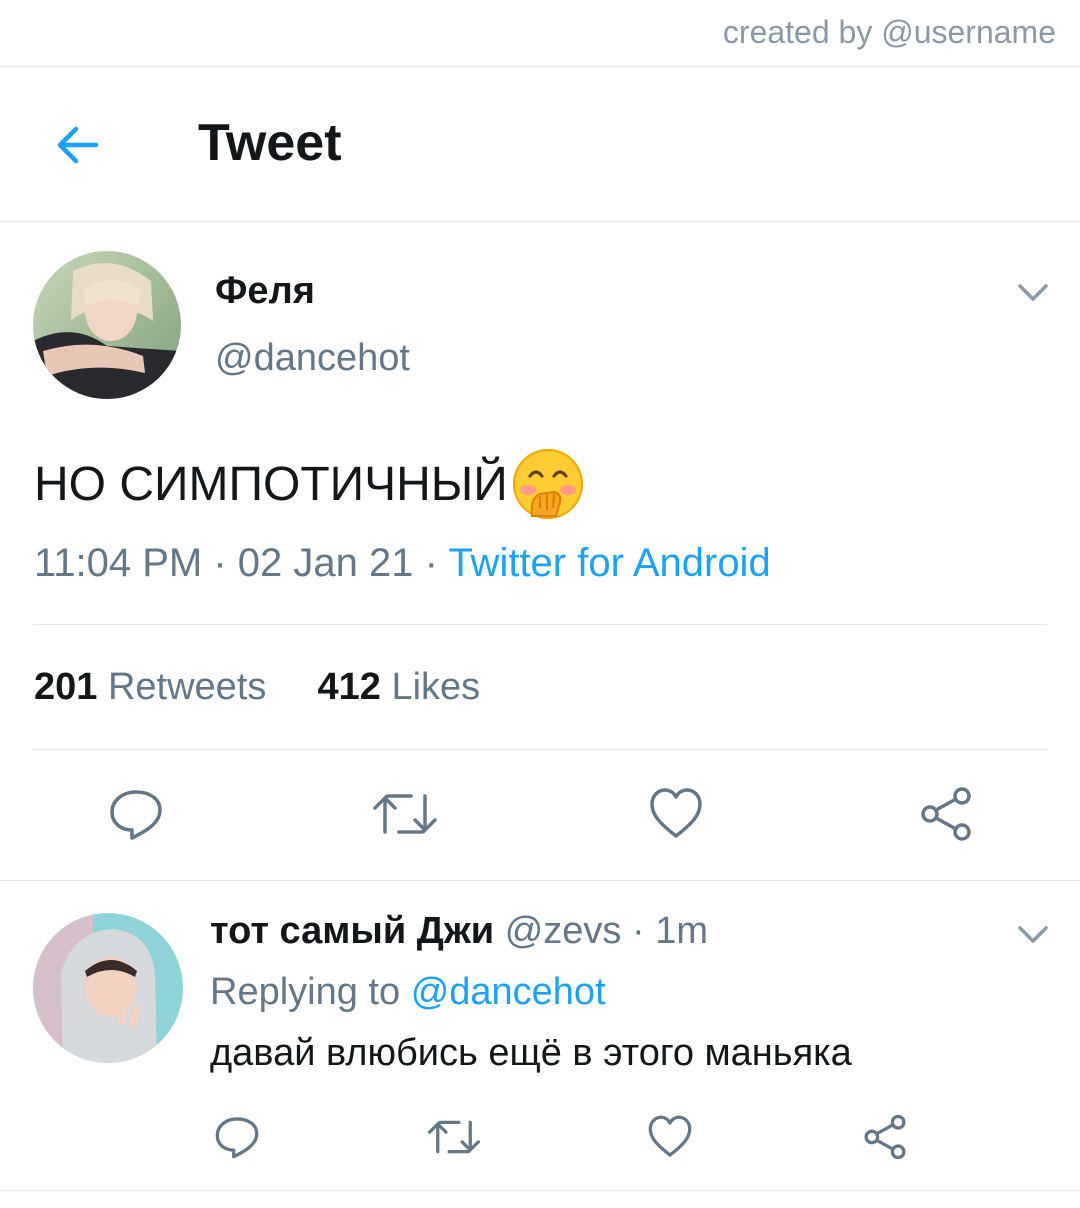 The width and height of the screenshot is (1080, 1208). I want to click on tweet-stats: 201 Retweets 412 Likes, so click(257, 687).